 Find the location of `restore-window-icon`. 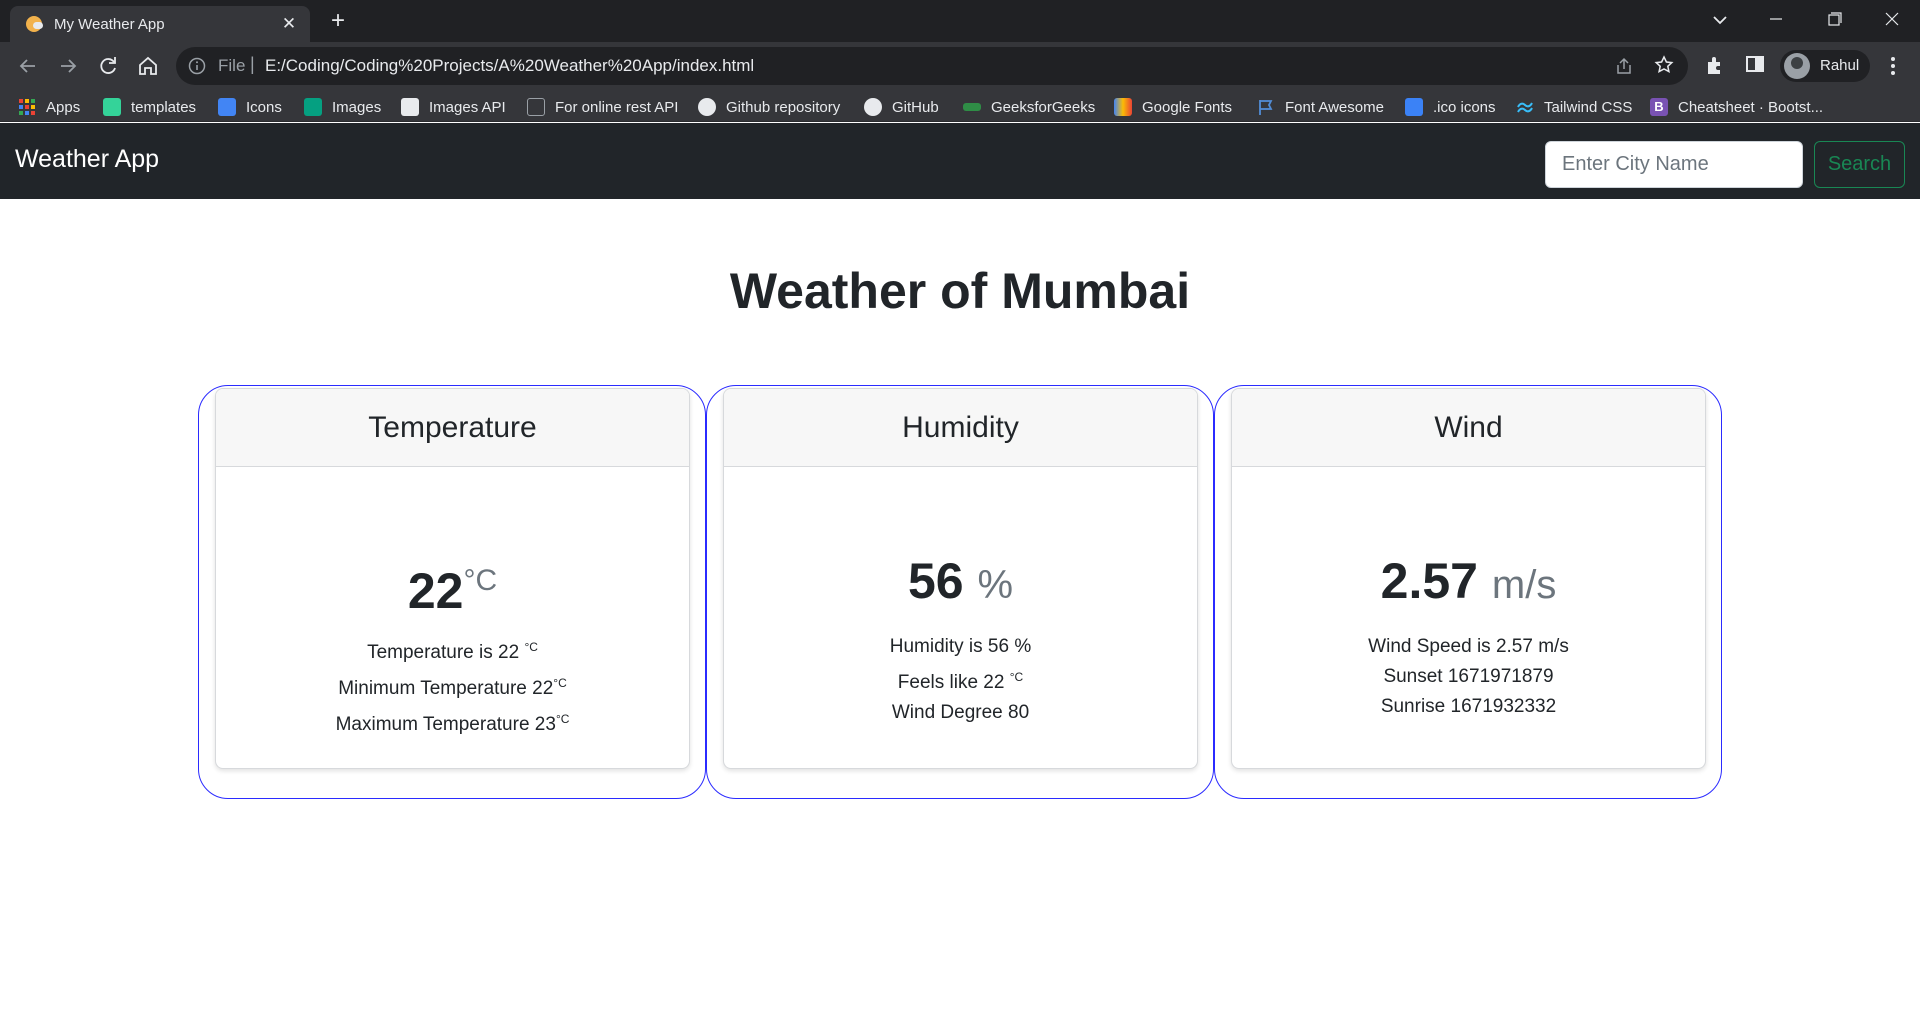

restore-window-icon is located at coordinates (1834, 19).